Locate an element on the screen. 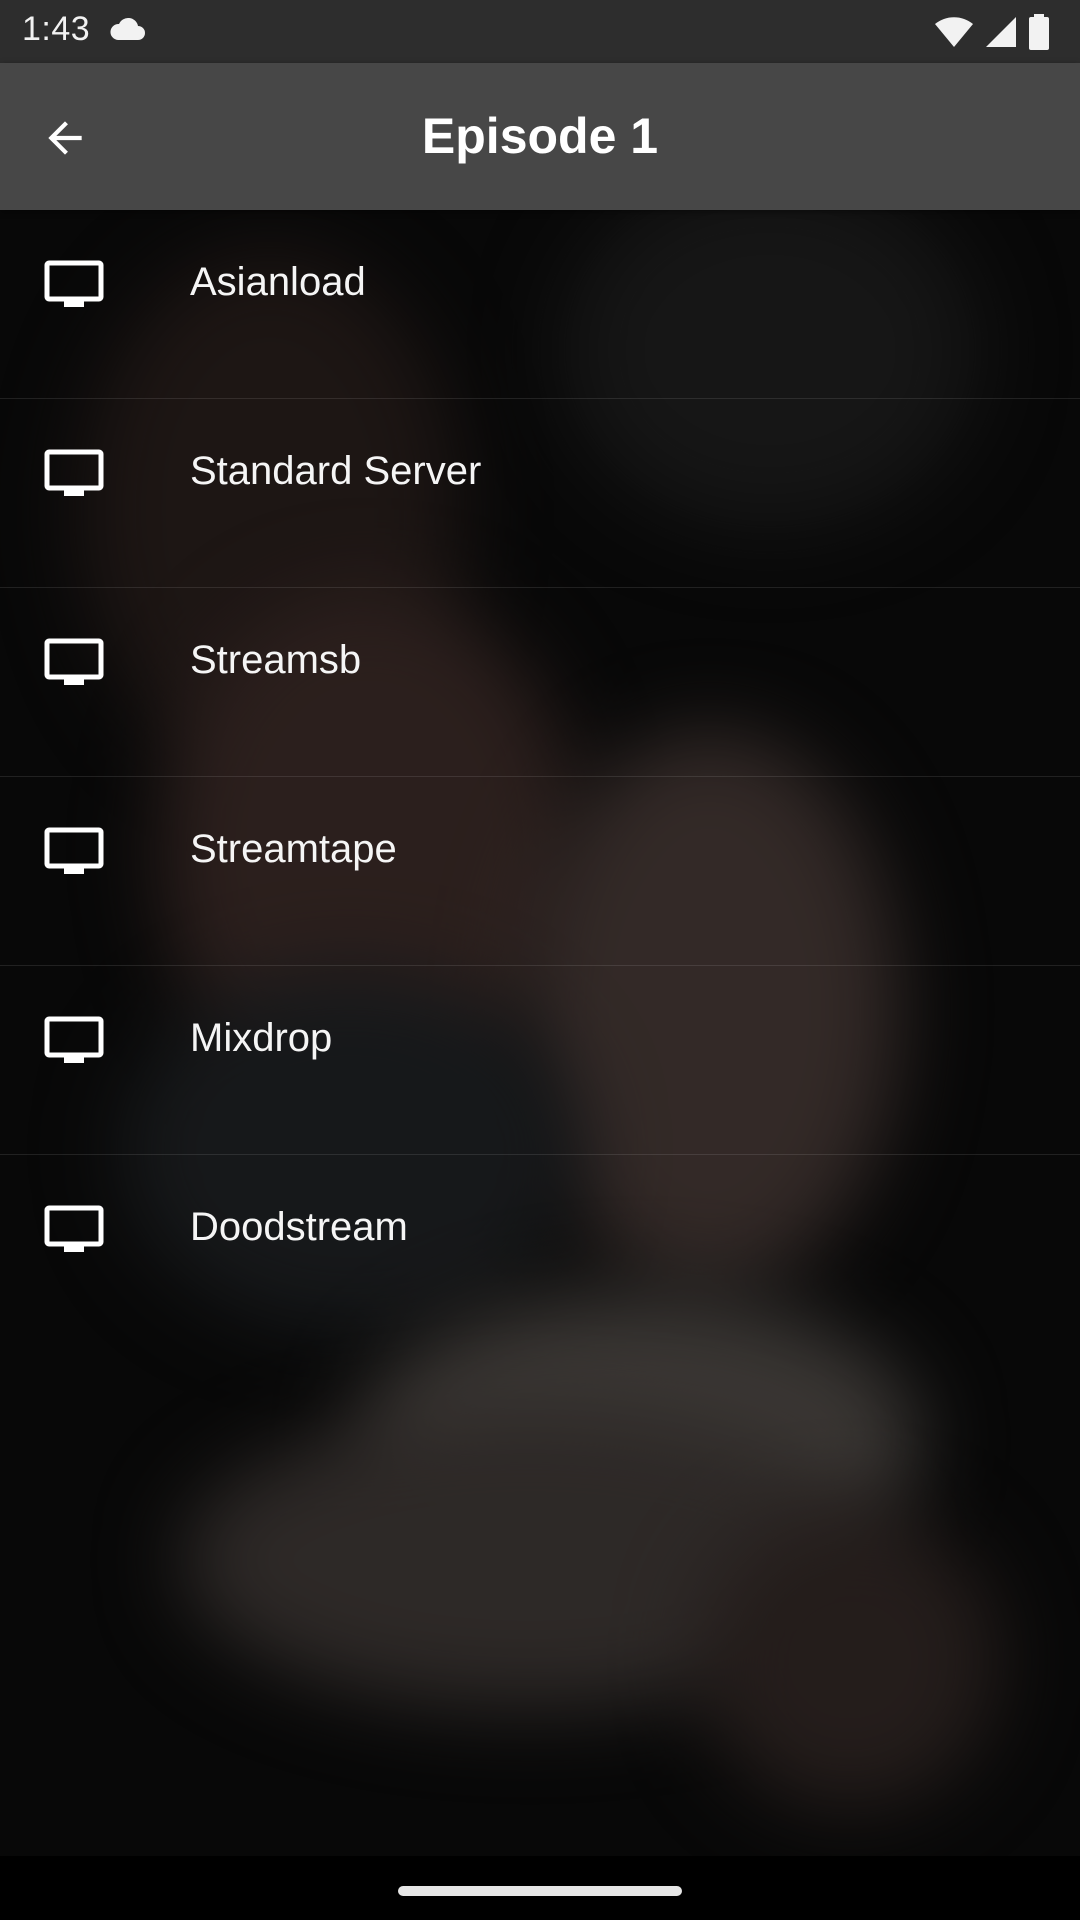 This screenshot has height=1920, width=1080. server-label: Mixdrop is located at coordinates (261, 1038).